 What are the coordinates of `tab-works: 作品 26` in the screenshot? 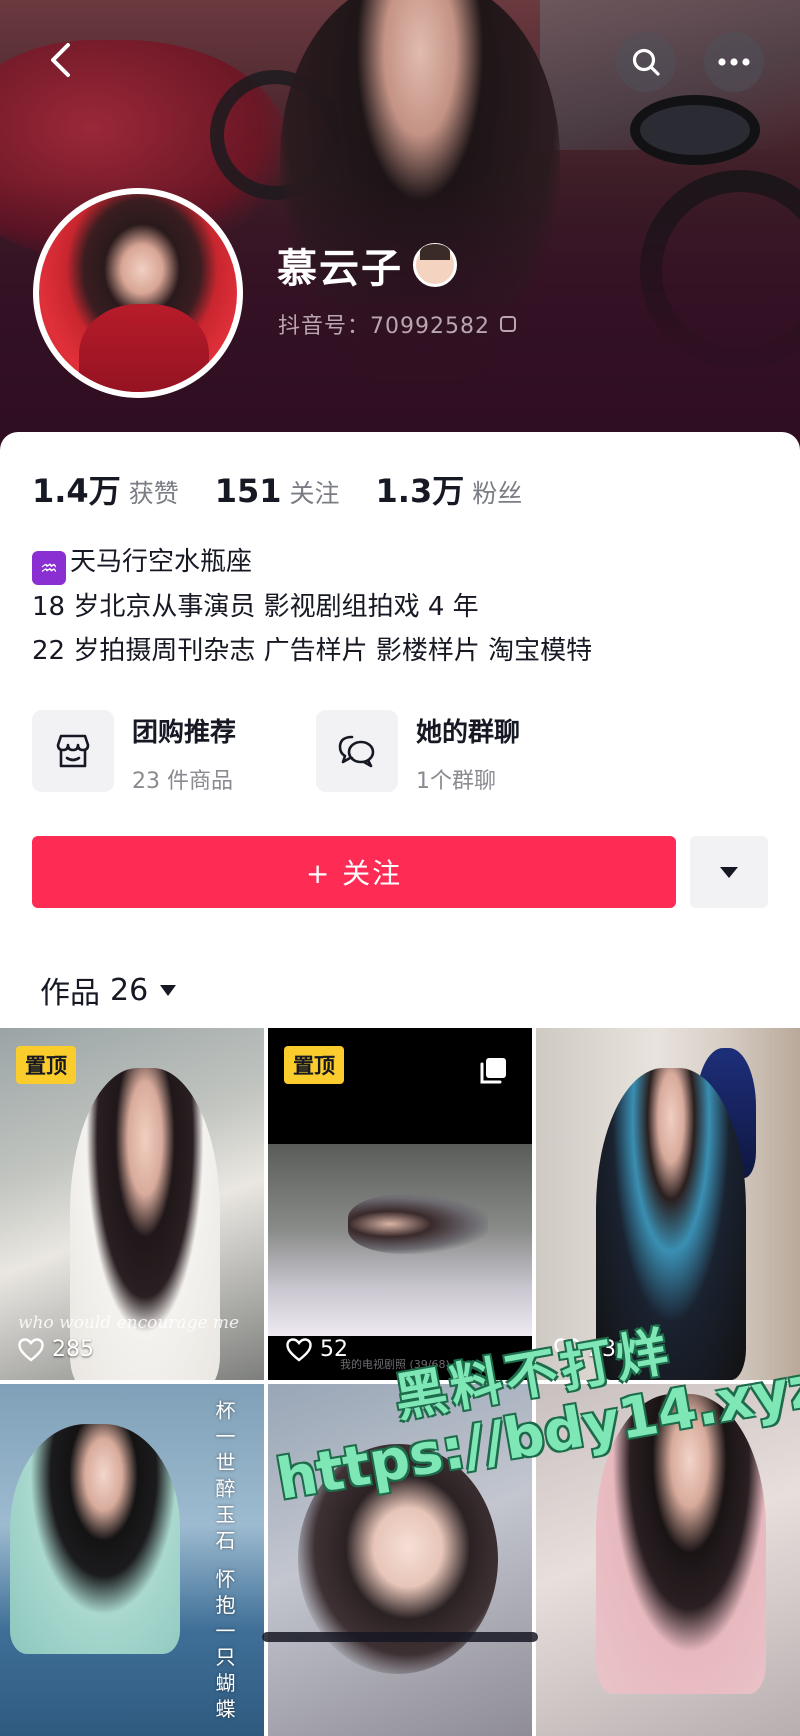 It's located at (108, 990).